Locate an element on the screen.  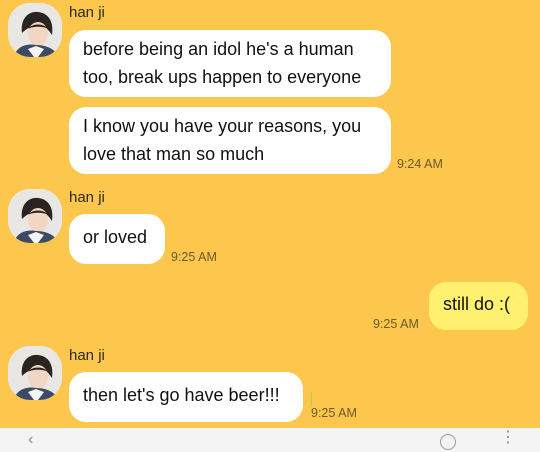
more-icon: ⋮ is located at coordinates (508, 438).